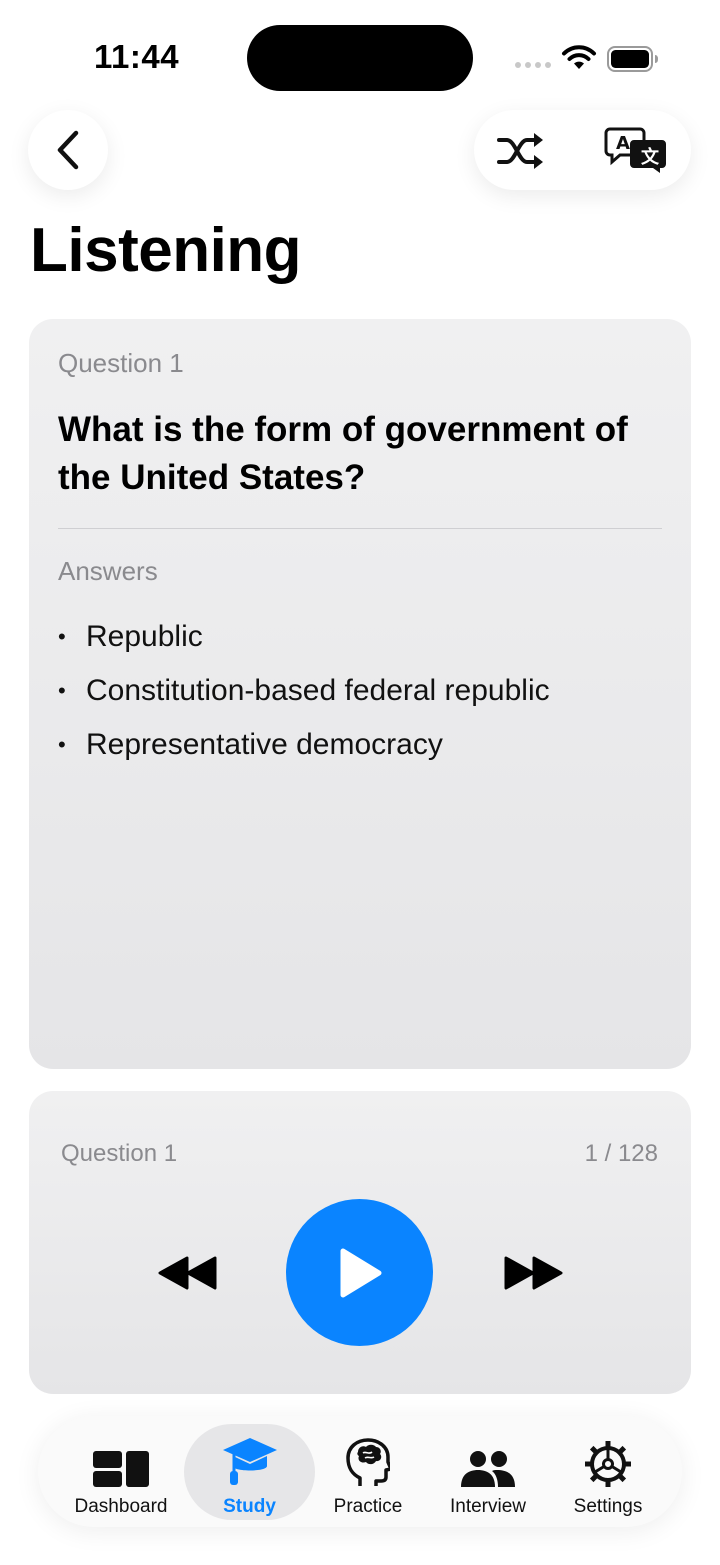 The height and width of the screenshot is (1565, 720). What do you see at coordinates (188, 1273) in the screenshot?
I see `rewind-button` at bounding box center [188, 1273].